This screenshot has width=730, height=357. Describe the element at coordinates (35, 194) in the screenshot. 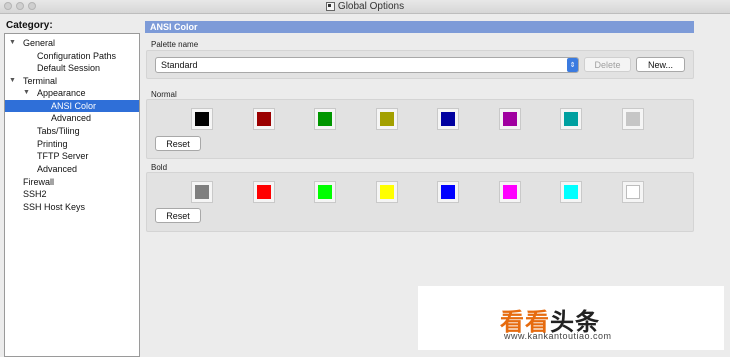

I see `tree-item-label: SSH2` at that location.